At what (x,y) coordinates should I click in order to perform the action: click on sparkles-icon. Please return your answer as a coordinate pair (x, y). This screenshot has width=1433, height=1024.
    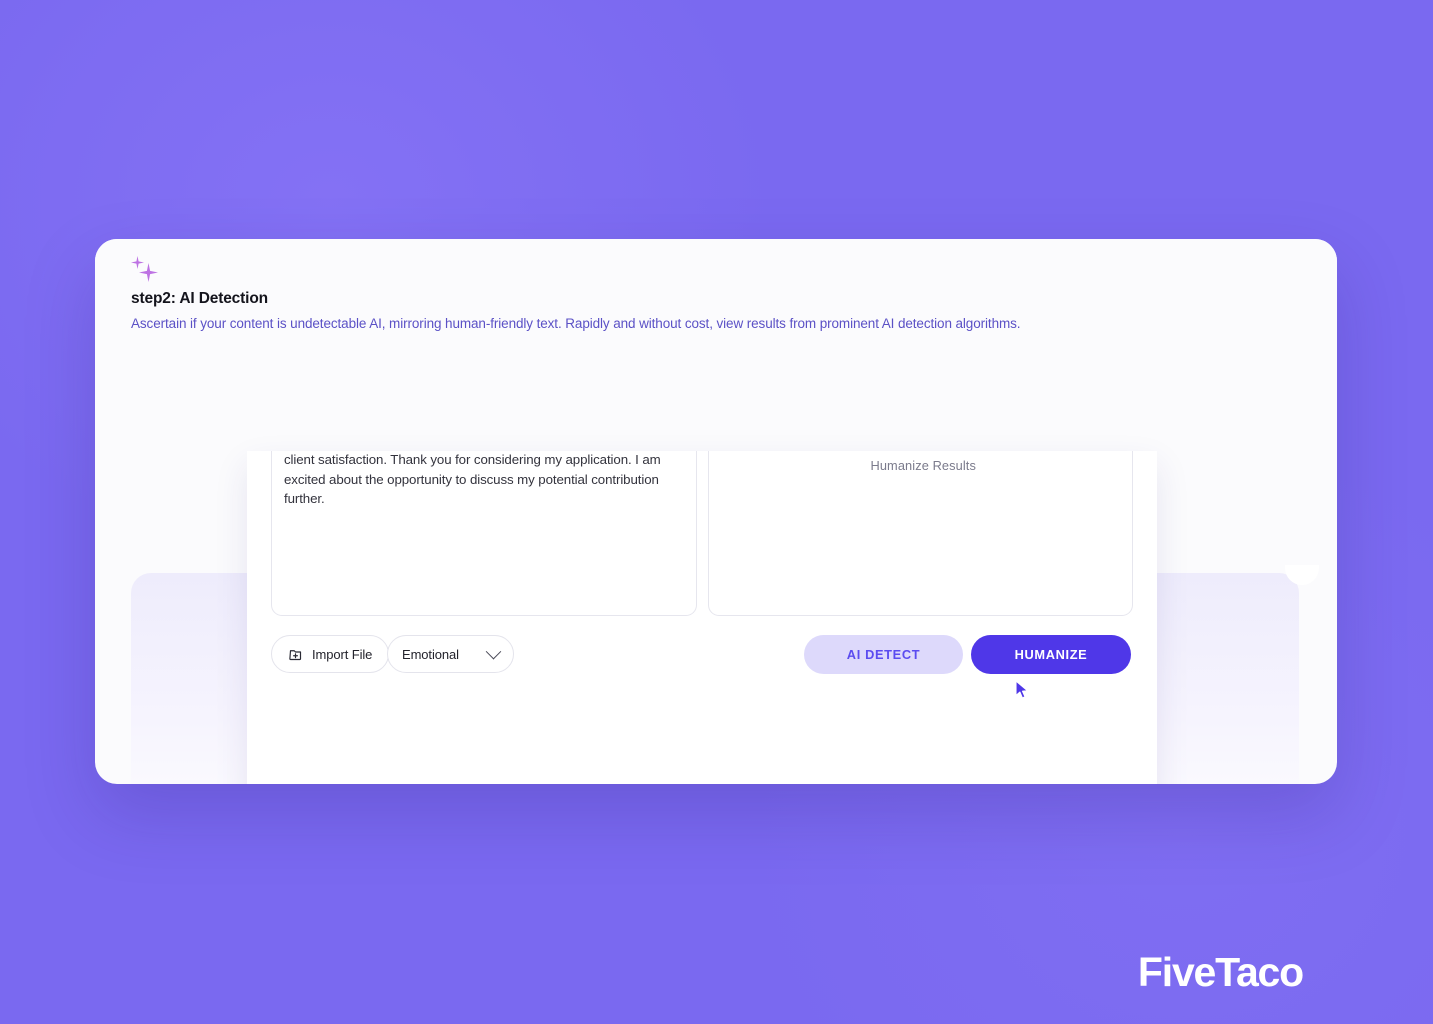
    Looking at the image, I should click on (146, 269).